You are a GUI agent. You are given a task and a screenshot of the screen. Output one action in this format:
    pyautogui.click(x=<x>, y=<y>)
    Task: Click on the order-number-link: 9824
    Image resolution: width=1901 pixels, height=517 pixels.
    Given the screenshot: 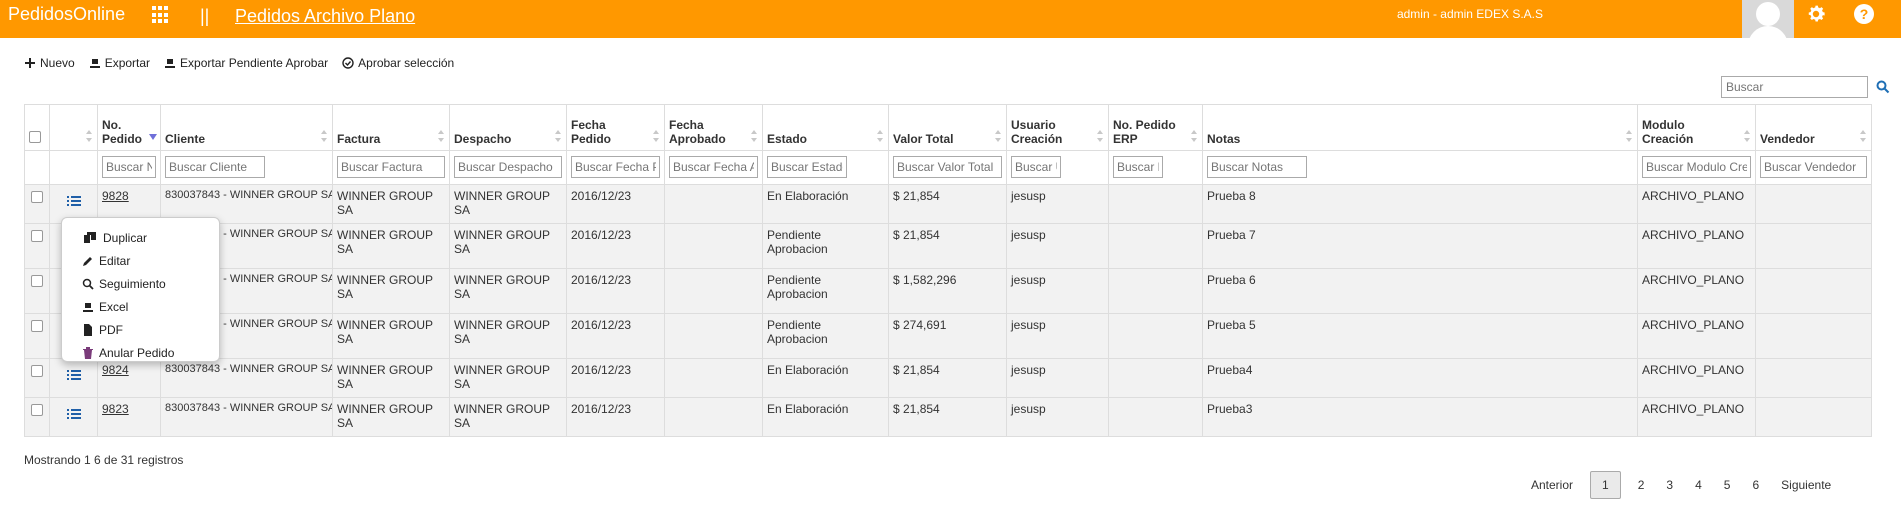 What is the action you would take?
    pyautogui.click(x=115, y=370)
    